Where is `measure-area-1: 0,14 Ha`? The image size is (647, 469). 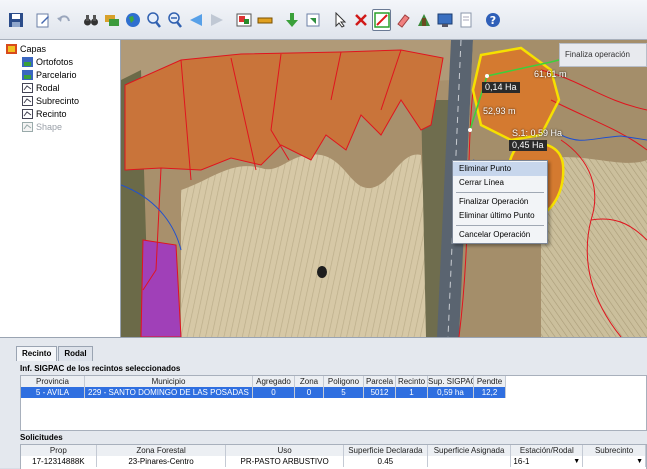 measure-area-1: 0,14 Ha is located at coordinates (501, 87).